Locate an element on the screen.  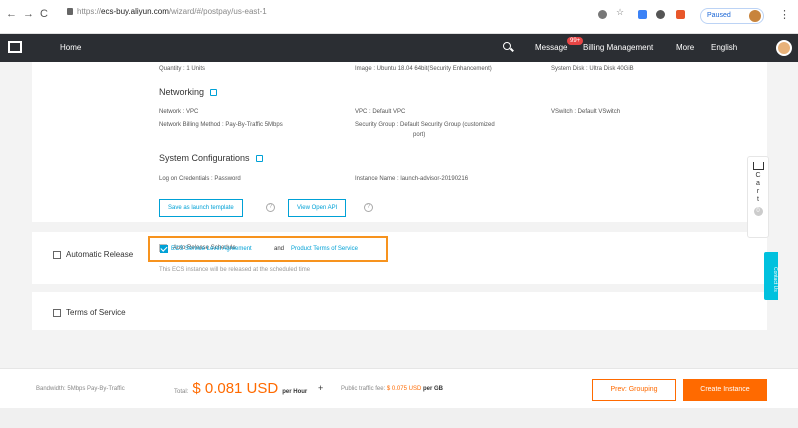
release-icon is located at coordinates (57, 254).